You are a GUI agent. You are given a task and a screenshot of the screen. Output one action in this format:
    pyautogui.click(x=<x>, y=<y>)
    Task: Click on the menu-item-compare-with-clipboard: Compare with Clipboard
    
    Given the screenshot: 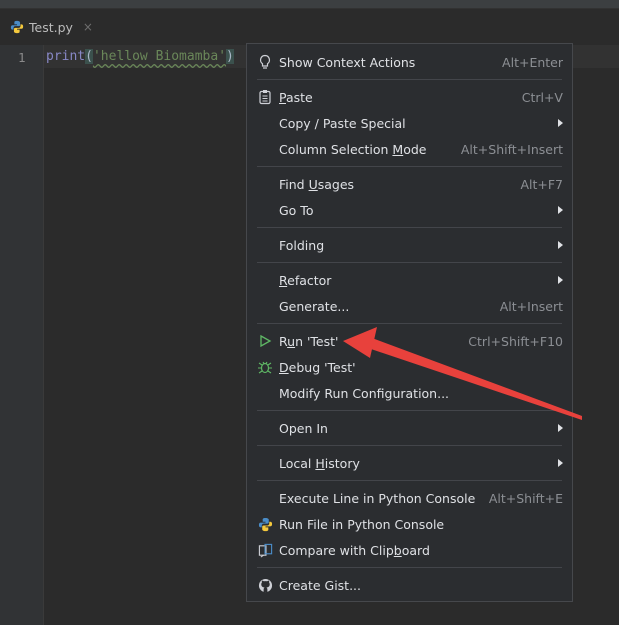 What is the action you would take?
    pyautogui.click(x=409, y=550)
    